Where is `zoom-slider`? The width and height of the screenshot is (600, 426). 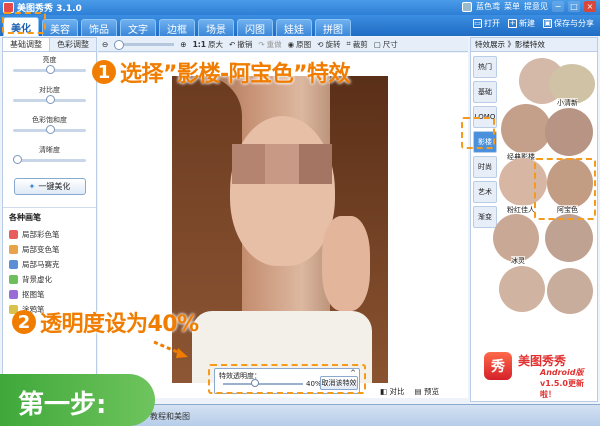
zoom-slider is located at coordinates (144, 44).